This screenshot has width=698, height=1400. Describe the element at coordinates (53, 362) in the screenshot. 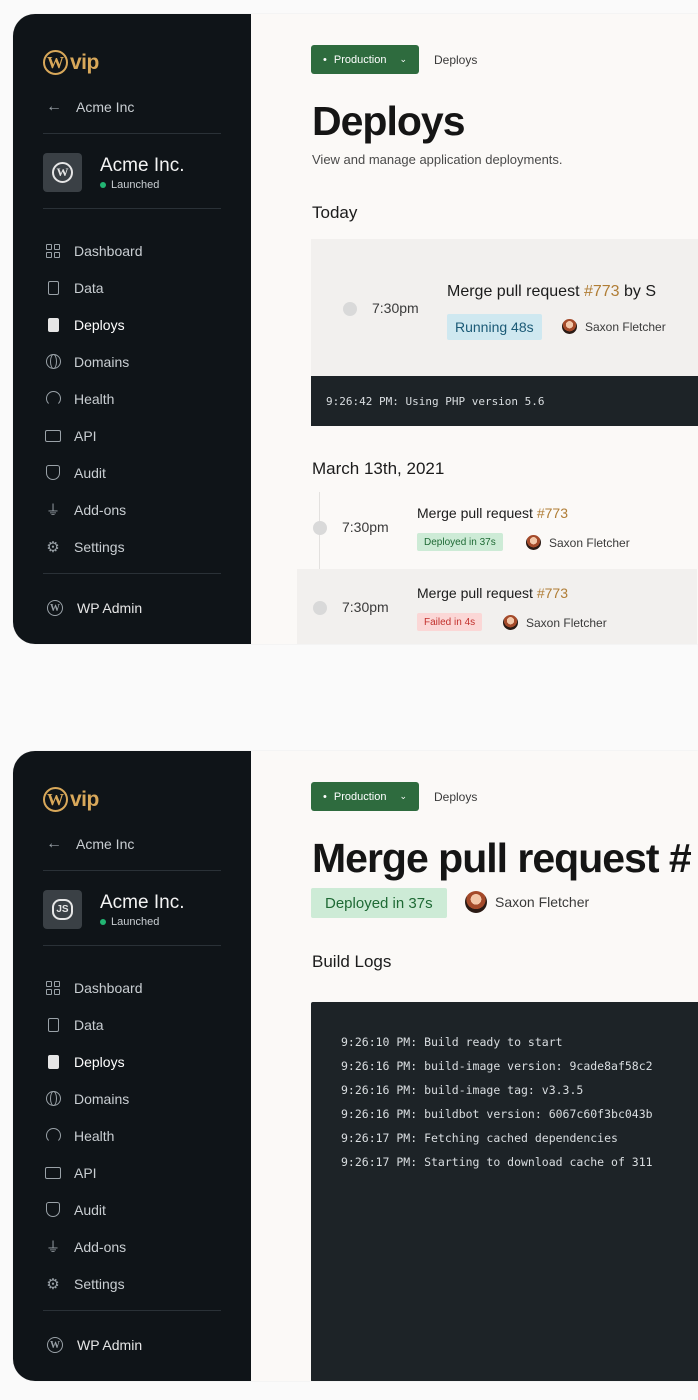

I see `globe-icon` at that location.